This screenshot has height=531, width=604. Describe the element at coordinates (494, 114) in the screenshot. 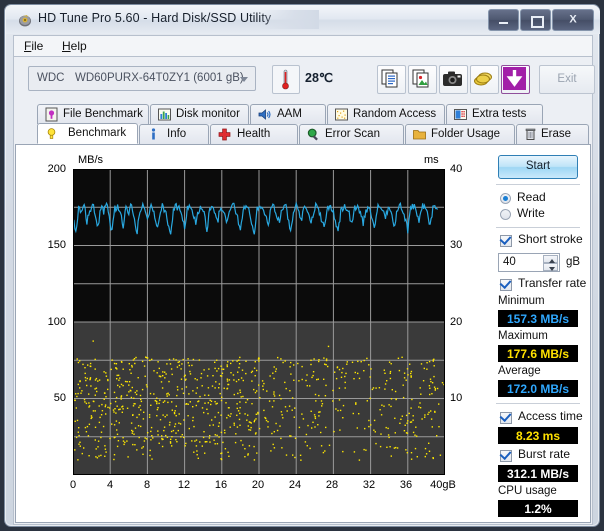

I see `tab-extra-tests: Extra tests` at that location.